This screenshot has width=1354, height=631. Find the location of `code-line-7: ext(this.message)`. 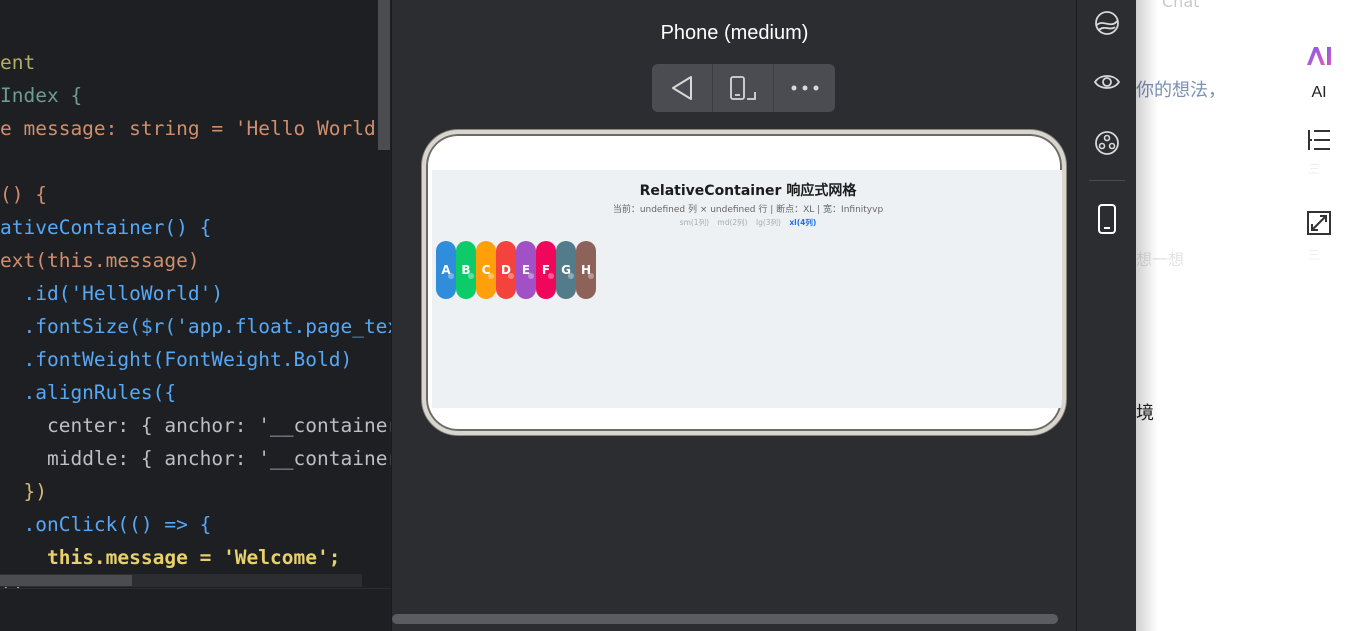

code-line-7: ext(this.message) is located at coordinates (195, 260).